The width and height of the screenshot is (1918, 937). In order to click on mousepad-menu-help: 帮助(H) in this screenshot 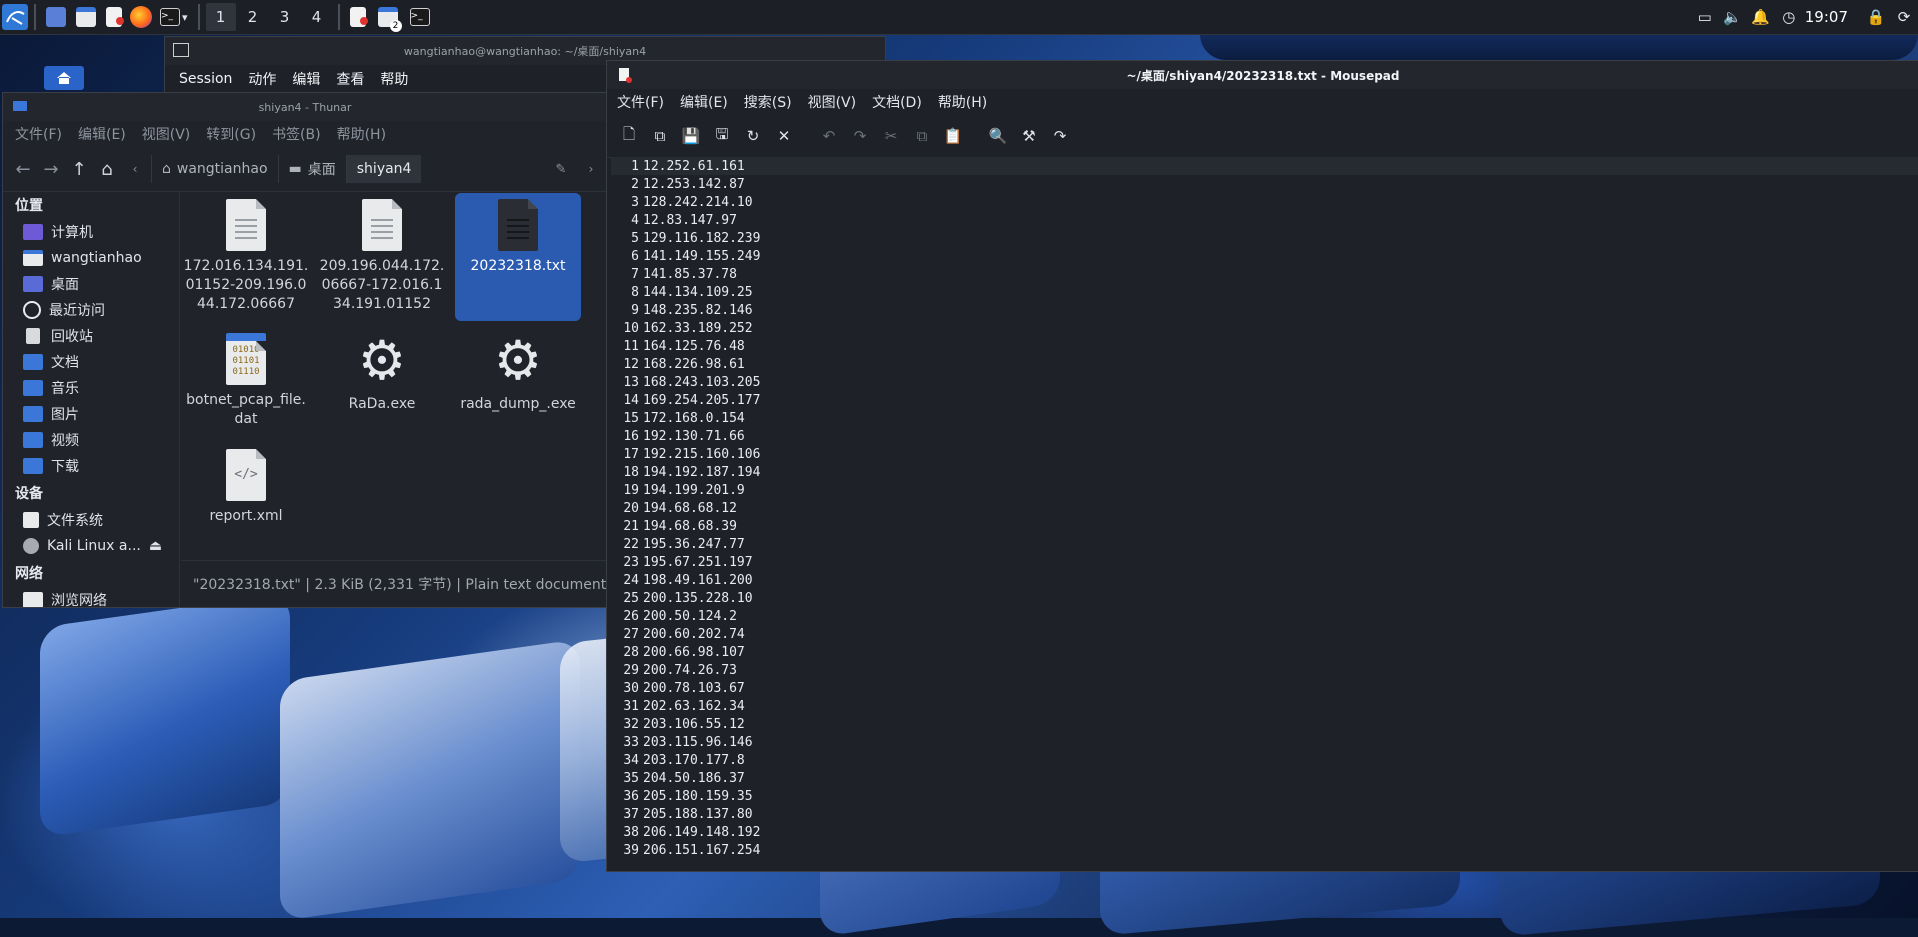, I will do `click(962, 102)`.